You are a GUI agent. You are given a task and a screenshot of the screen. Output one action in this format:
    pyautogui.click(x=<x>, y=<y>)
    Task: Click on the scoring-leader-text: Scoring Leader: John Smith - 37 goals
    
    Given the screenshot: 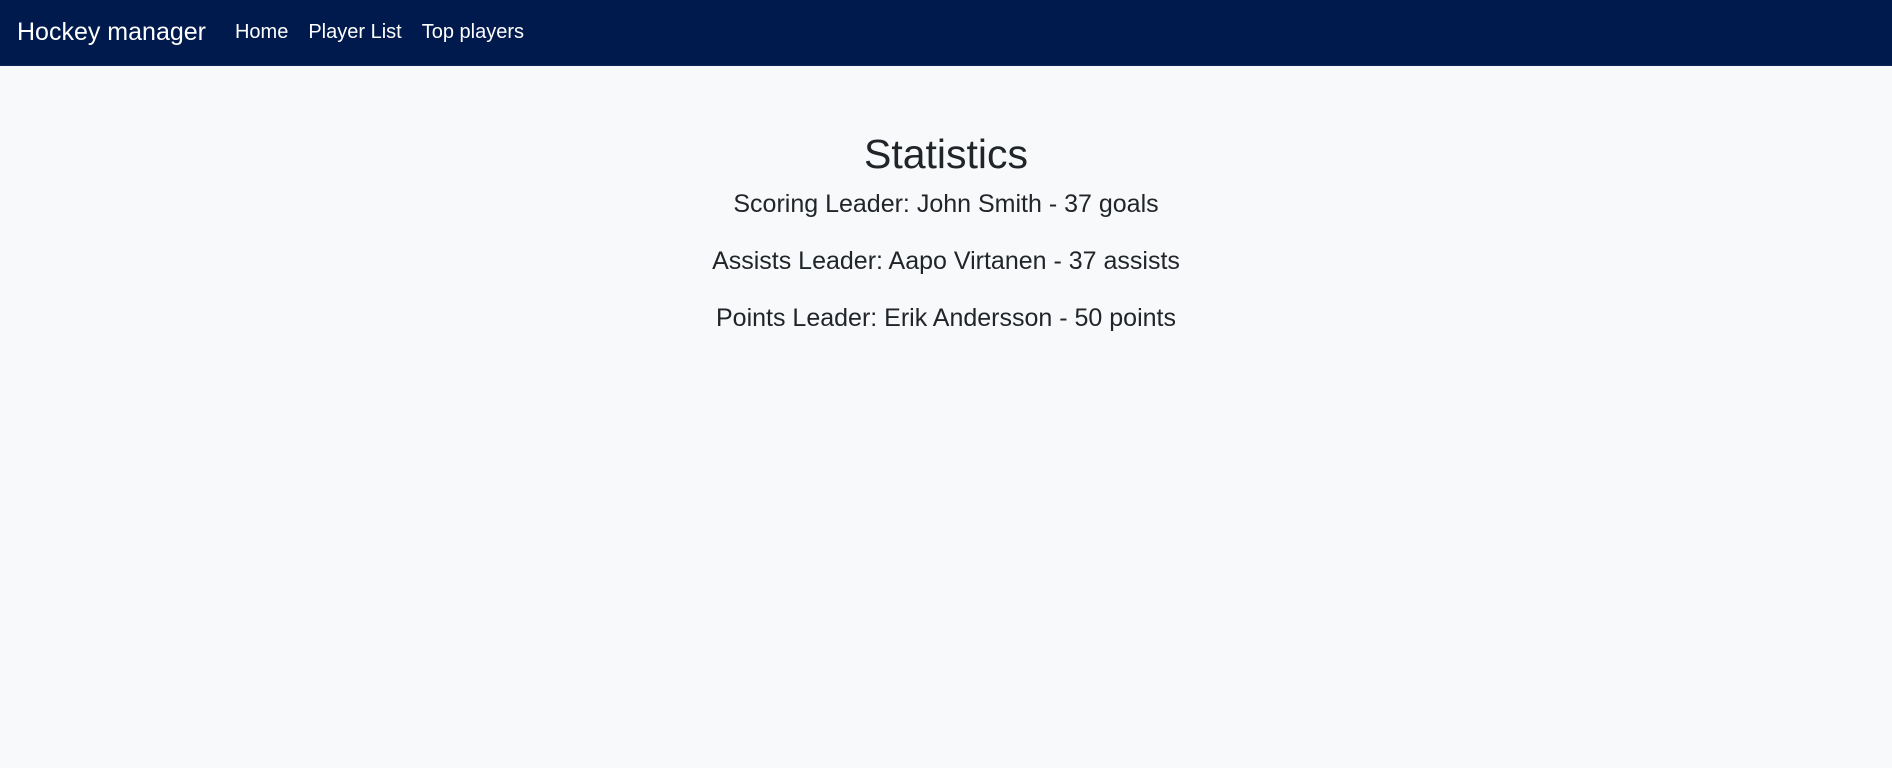 What is the action you would take?
    pyautogui.click(x=946, y=204)
    